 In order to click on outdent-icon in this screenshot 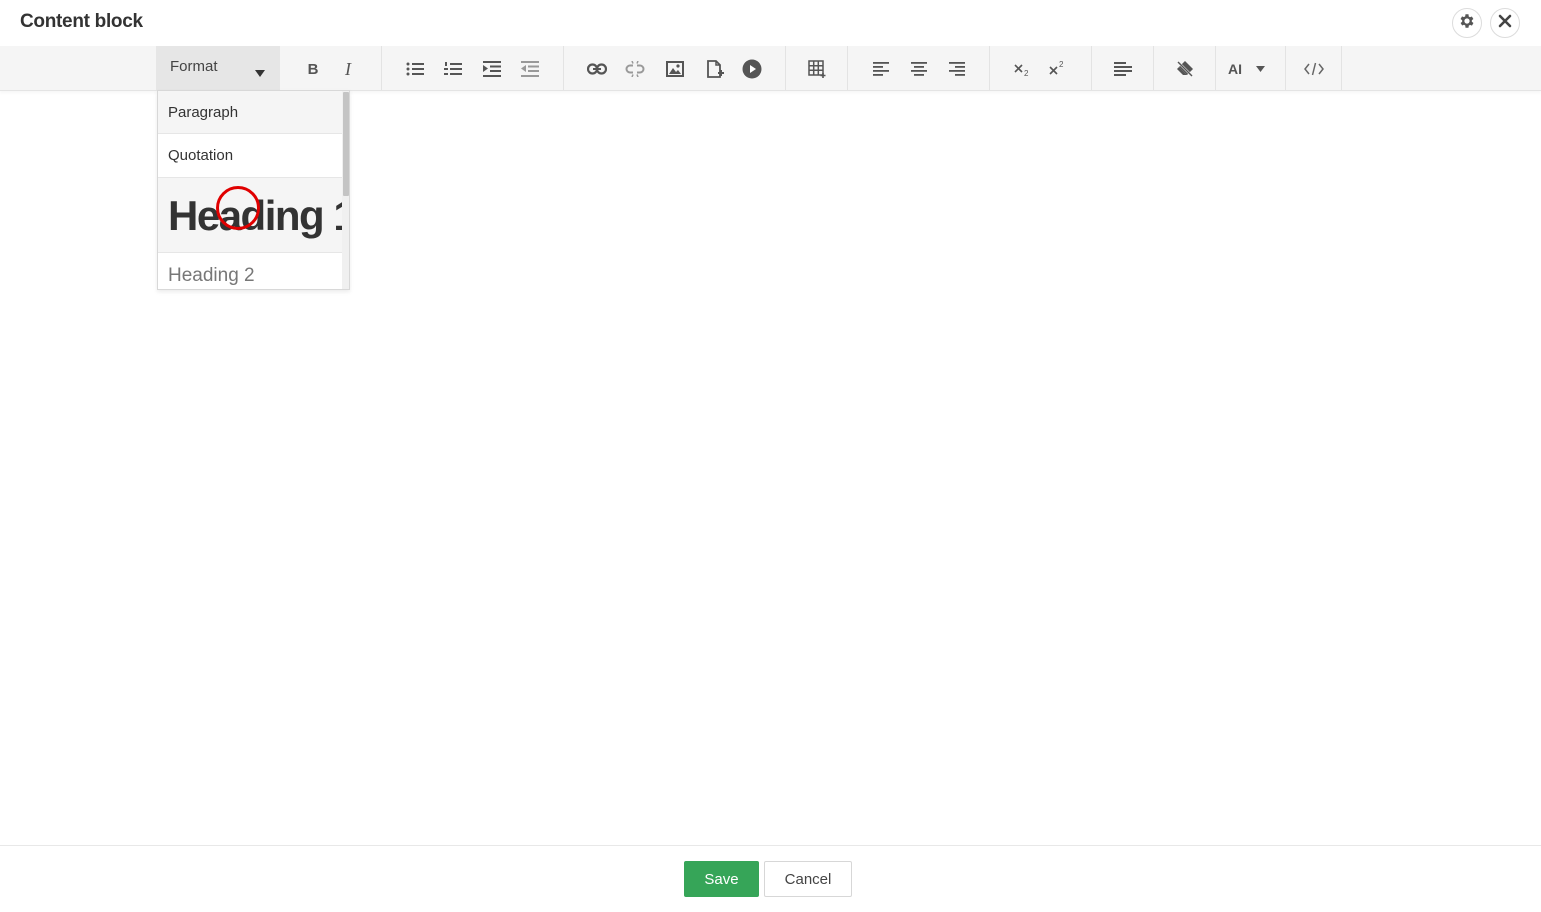, I will do `click(530, 69)`.